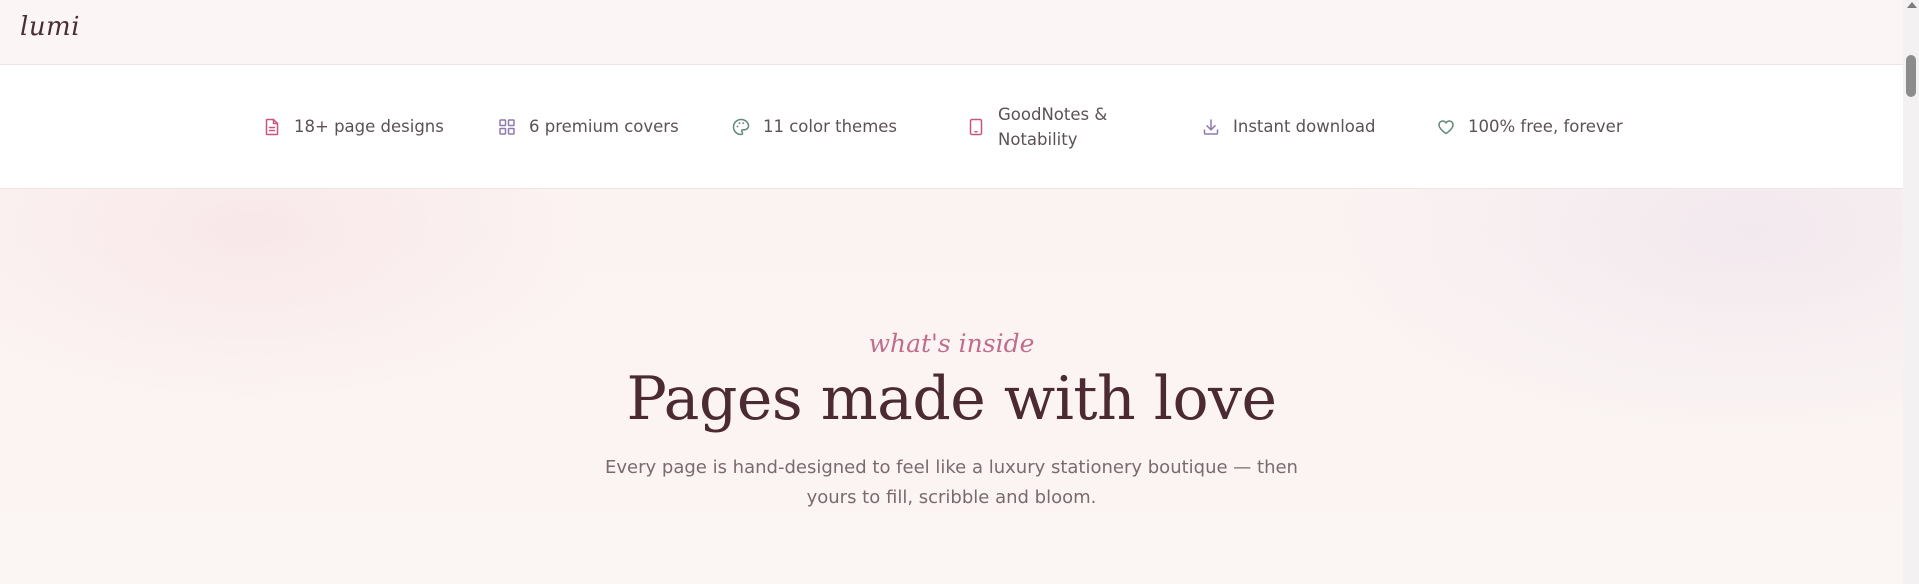 This screenshot has width=1919, height=584. Describe the element at coordinates (1304, 126) in the screenshot. I see `feature-label: Instant download` at that location.